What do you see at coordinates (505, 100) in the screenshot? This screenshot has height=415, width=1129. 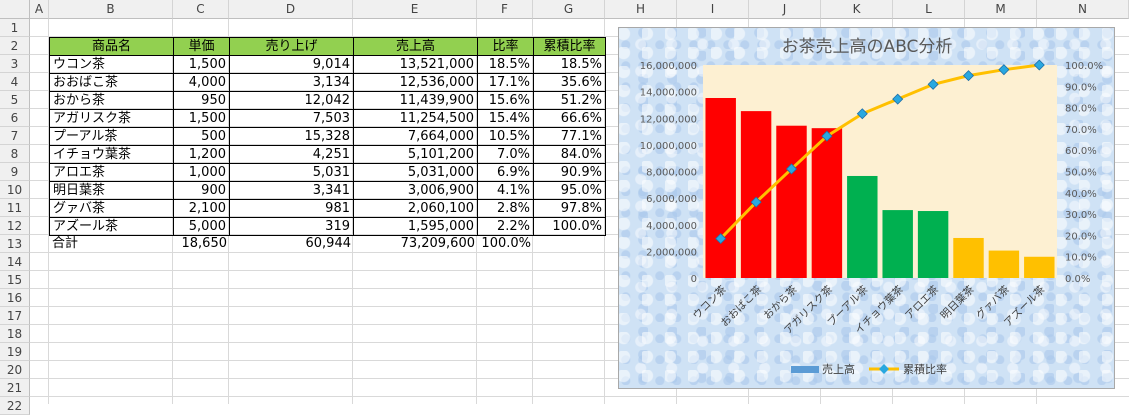 I see `table-cell: 15.6%` at bounding box center [505, 100].